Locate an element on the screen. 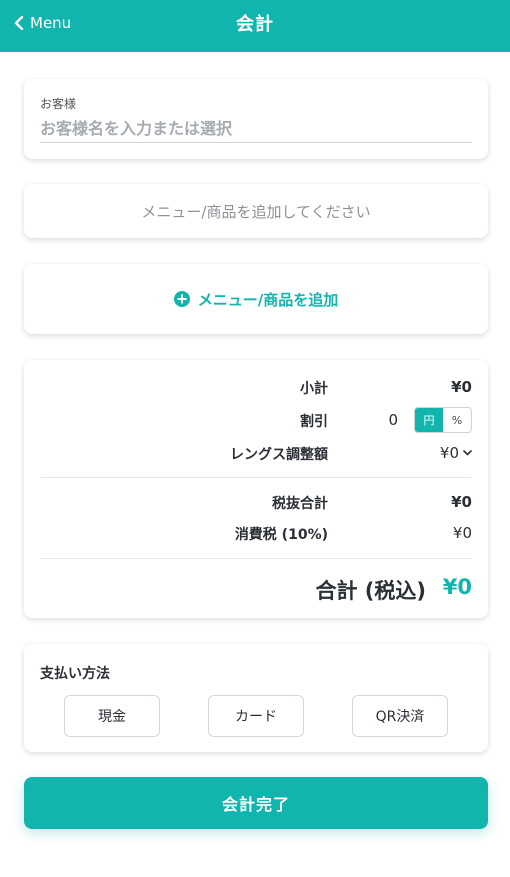  empty-items-message: メニュー/商品を追加してください is located at coordinates (256, 211).